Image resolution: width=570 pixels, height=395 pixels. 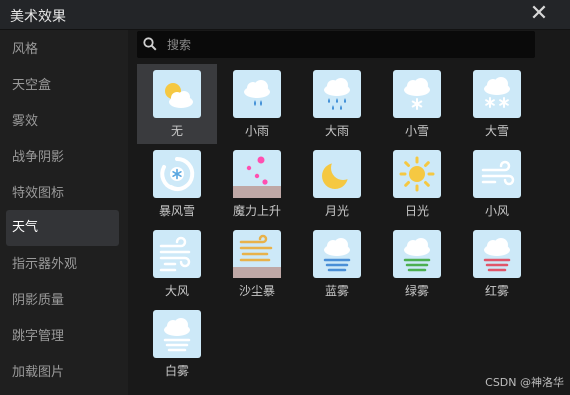 What do you see at coordinates (62, 122) in the screenshot?
I see `sidebar-item-fog: 雾效` at bounding box center [62, 122].